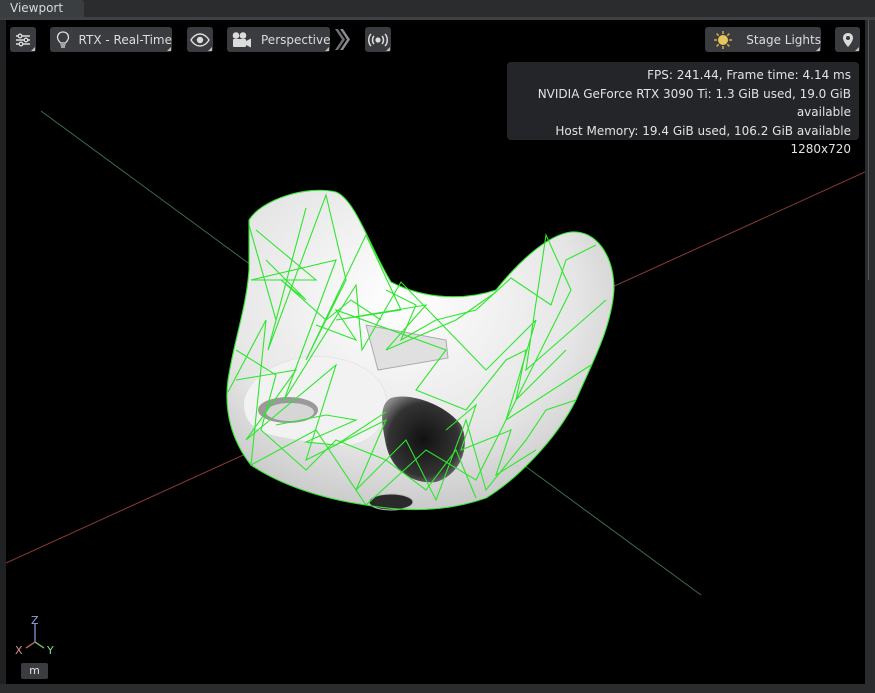 Image resolution: width=875 pixels, height=693 pixels. What do you see at coordinates (19, 650) in the screenshot?
I see `gizmo-x-label: X` at bounding box center [19, 650].